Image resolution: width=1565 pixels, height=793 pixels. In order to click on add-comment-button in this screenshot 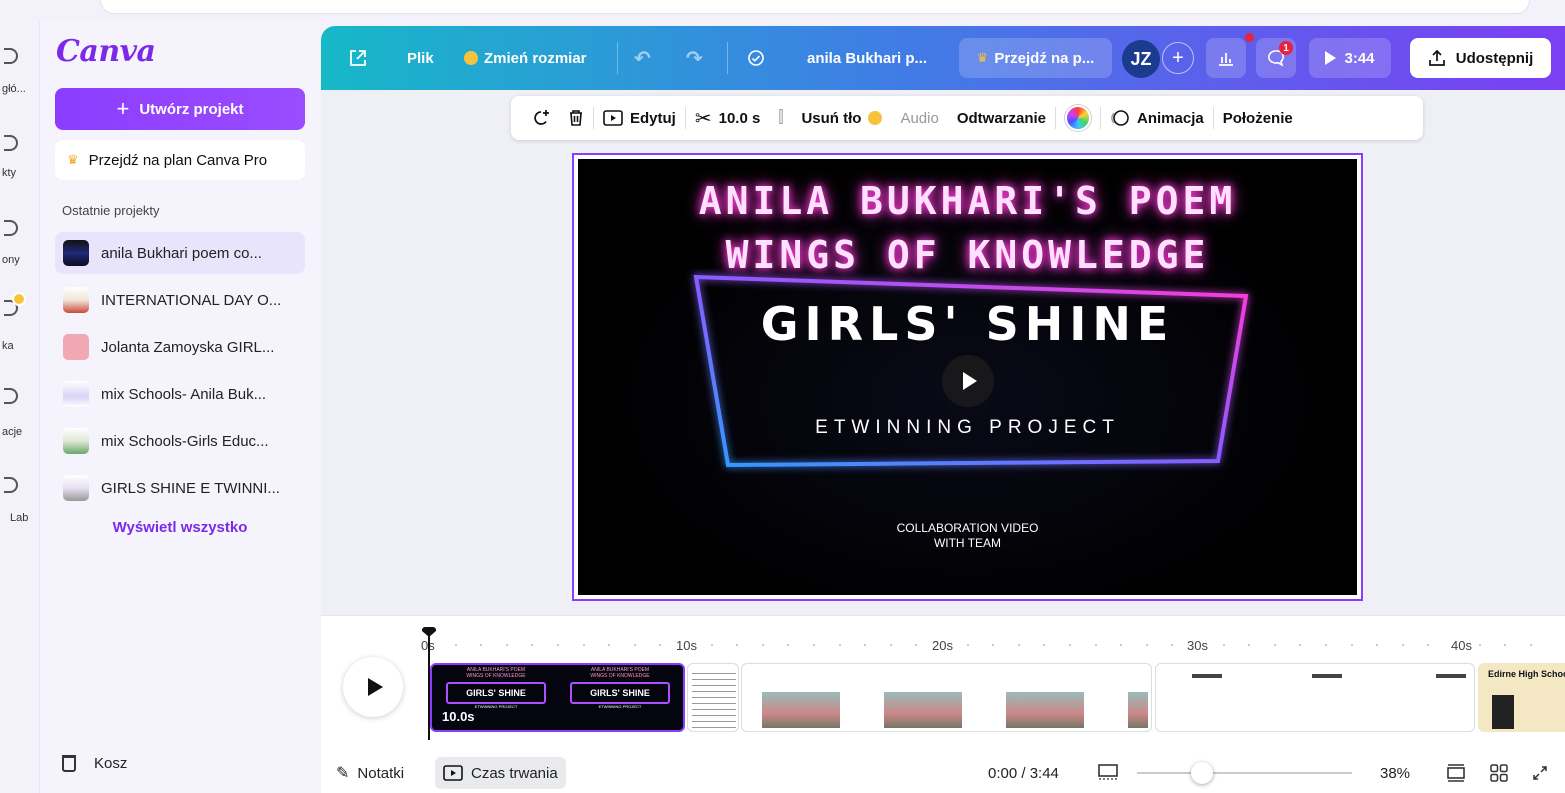, I will do `click(541, 118)`.